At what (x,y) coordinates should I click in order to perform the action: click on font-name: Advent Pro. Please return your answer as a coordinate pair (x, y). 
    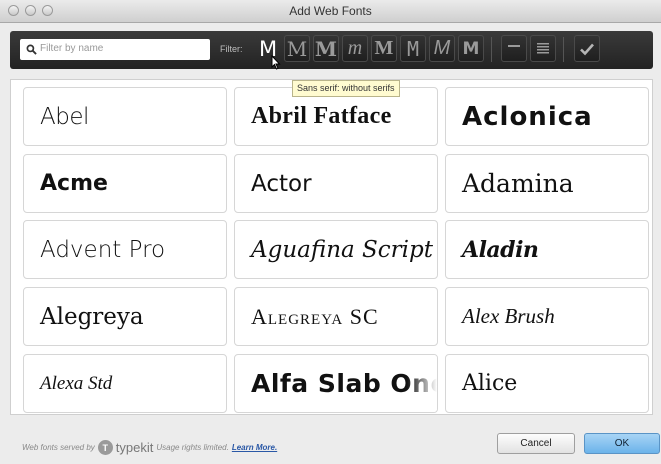
    Looking at the image, I should click on (103, 249).